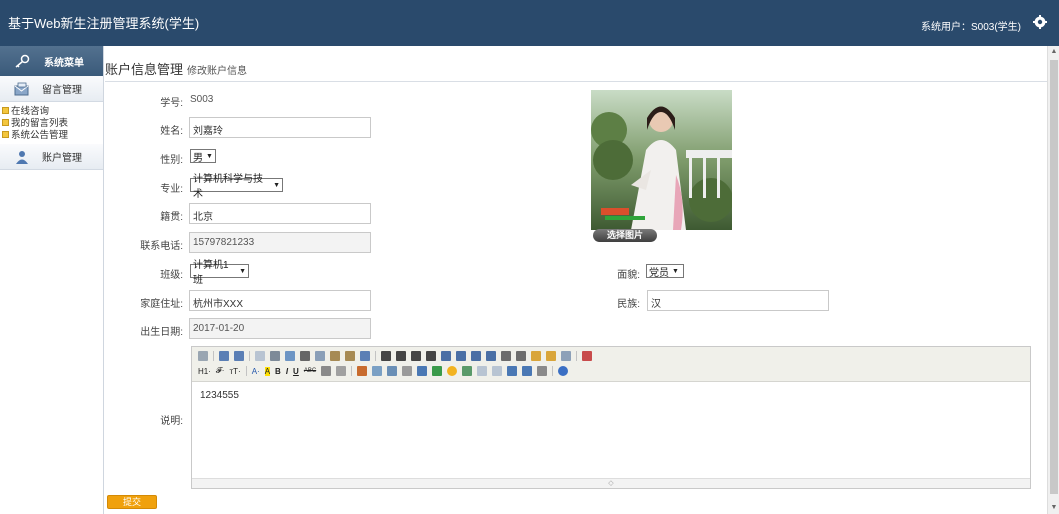 The image size is (1059, 514). I want to click on scroll-up-icon: ▲, so click(1053, 52).